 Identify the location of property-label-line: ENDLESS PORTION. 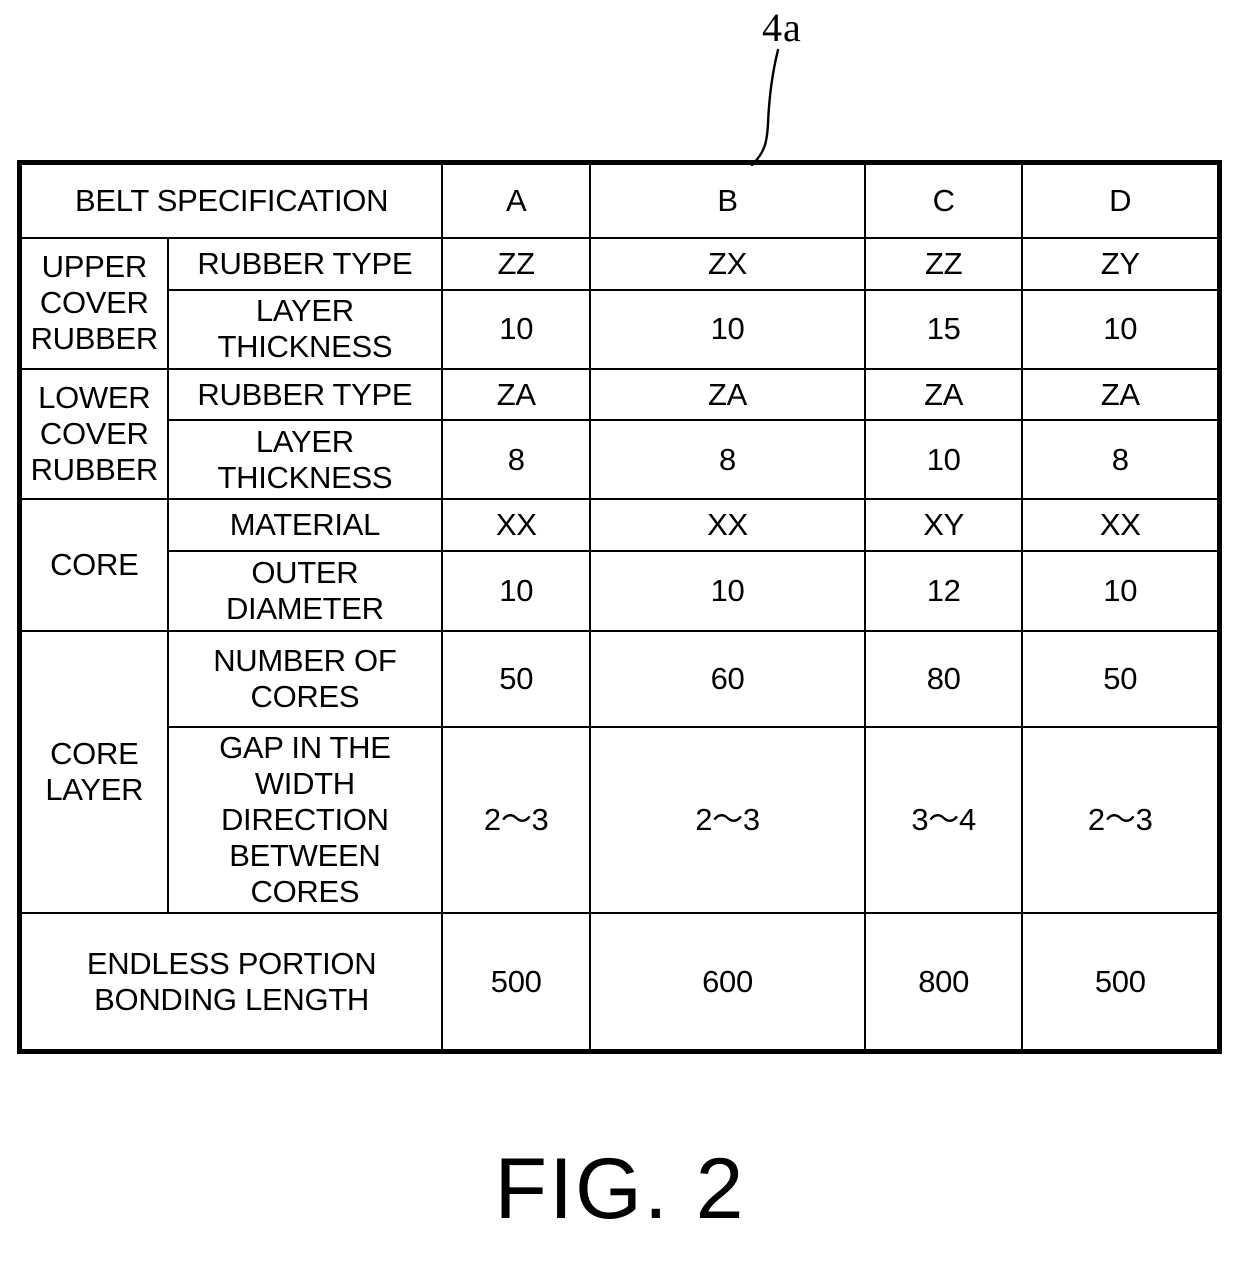
(231, 963).